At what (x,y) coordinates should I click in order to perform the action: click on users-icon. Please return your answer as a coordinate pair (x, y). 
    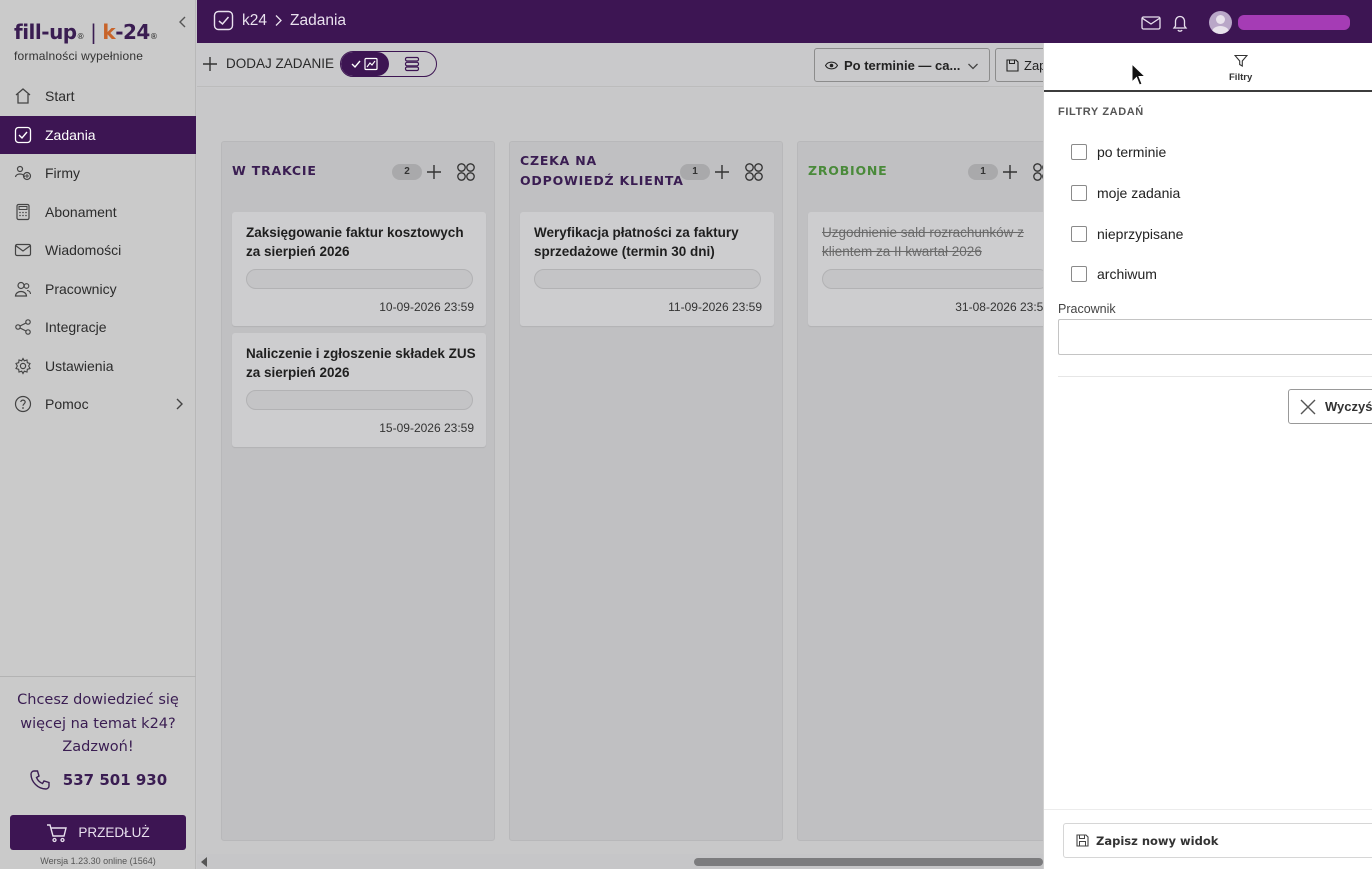
    Looking at the image, I should click on (23, 289).